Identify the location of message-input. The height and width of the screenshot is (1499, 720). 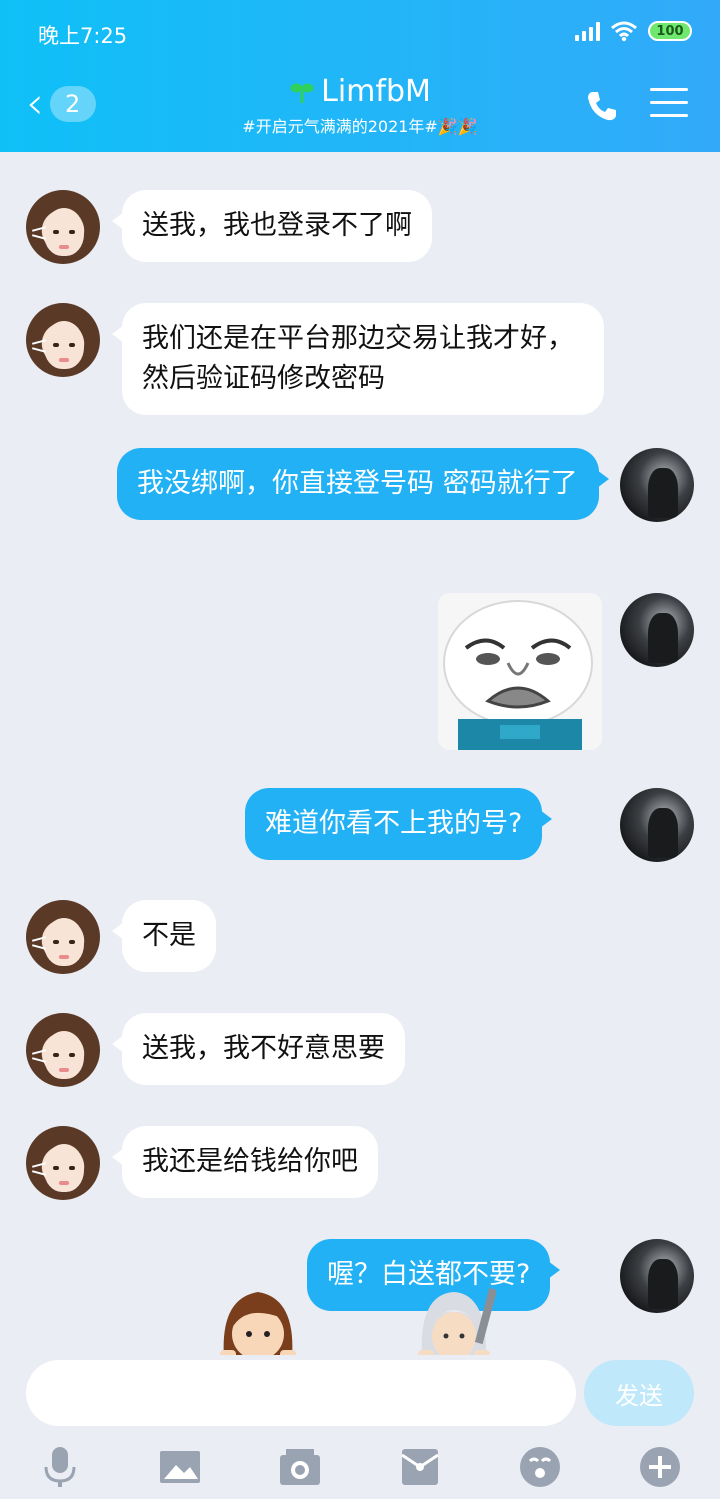
(301, 1393).